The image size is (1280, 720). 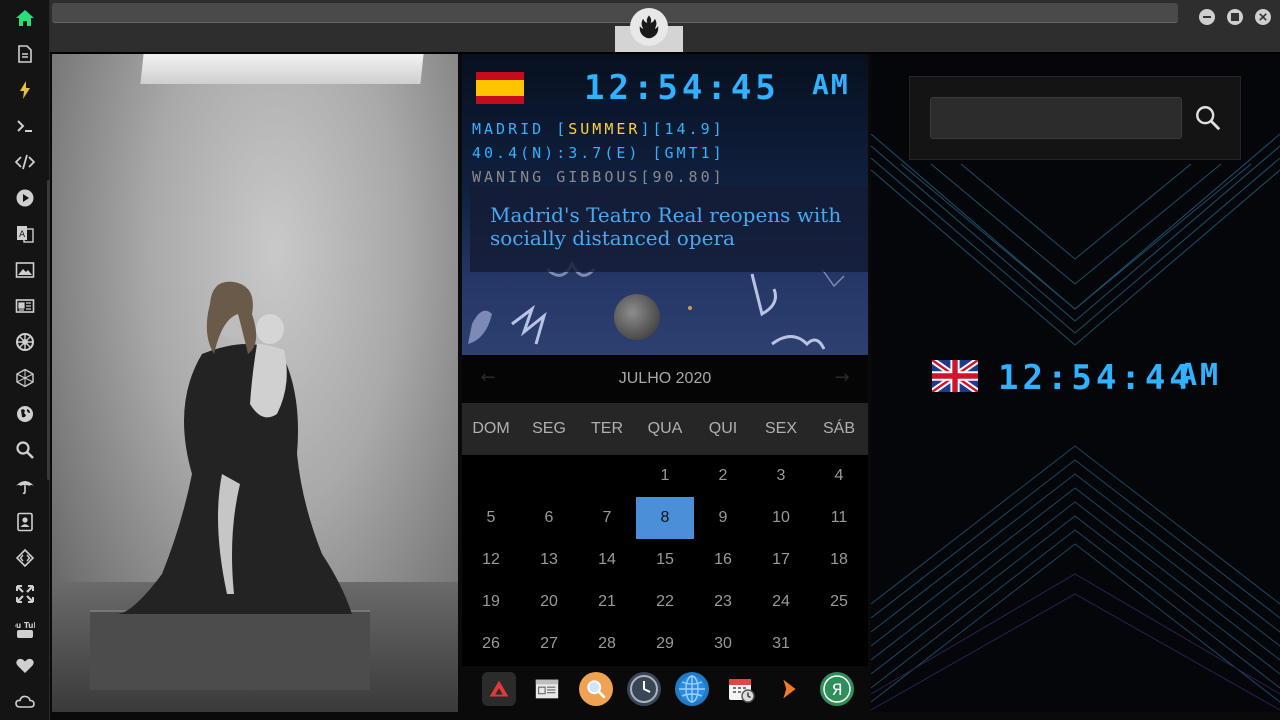 What do you see at coordinates (604, 129) in the screenshot?
I see `madrid-season: SUMMER` at bounding box center [604, 129].